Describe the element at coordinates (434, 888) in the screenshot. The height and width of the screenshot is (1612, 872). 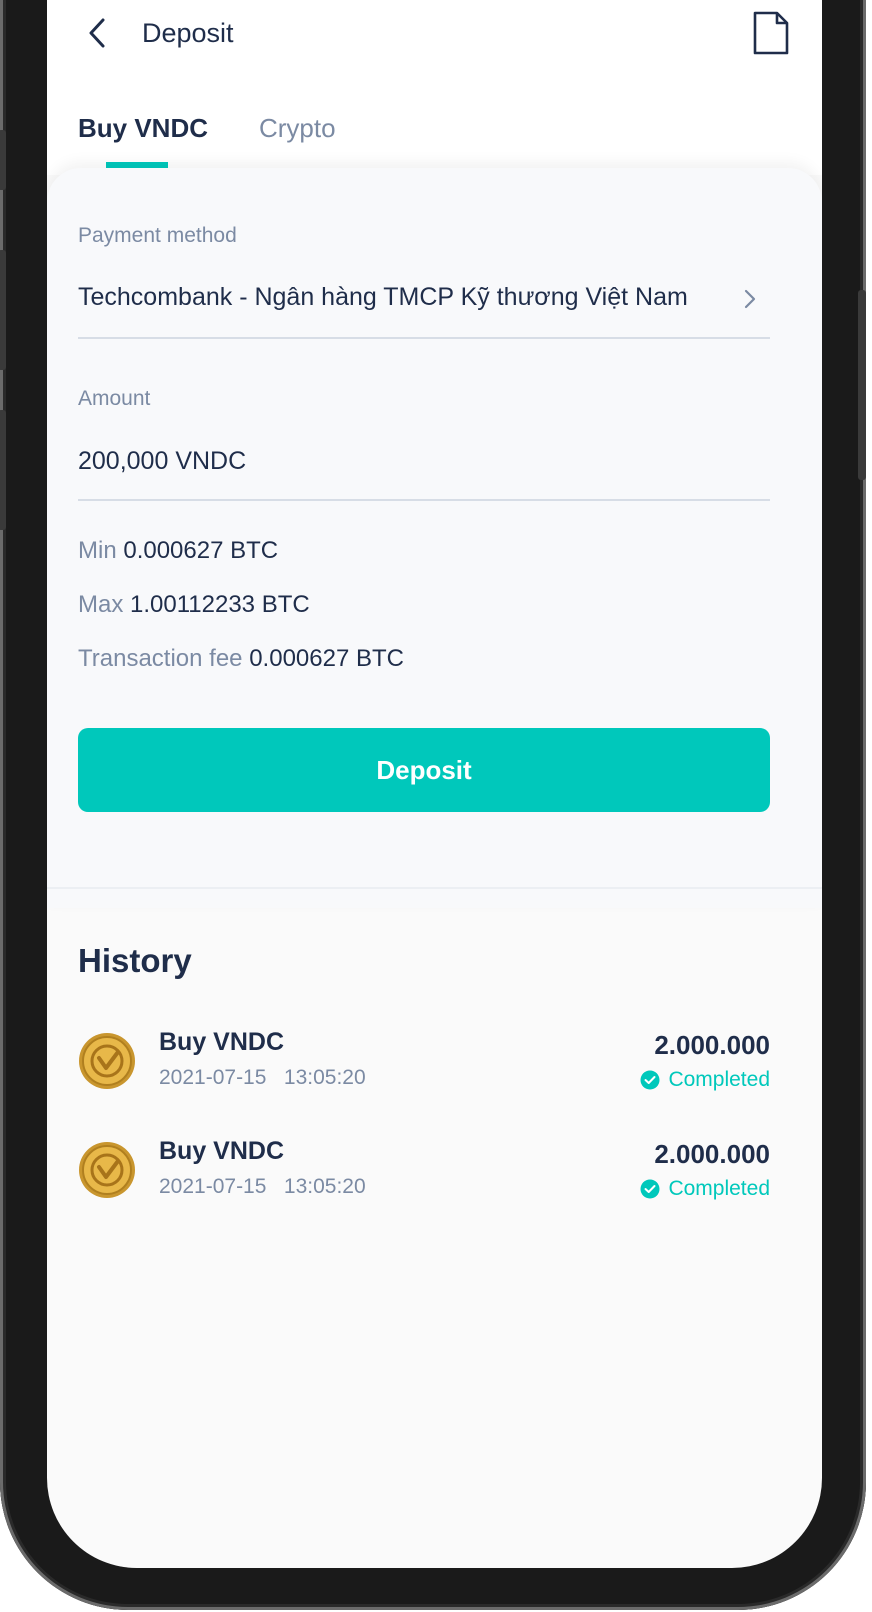
I see `section-divider` at that location.